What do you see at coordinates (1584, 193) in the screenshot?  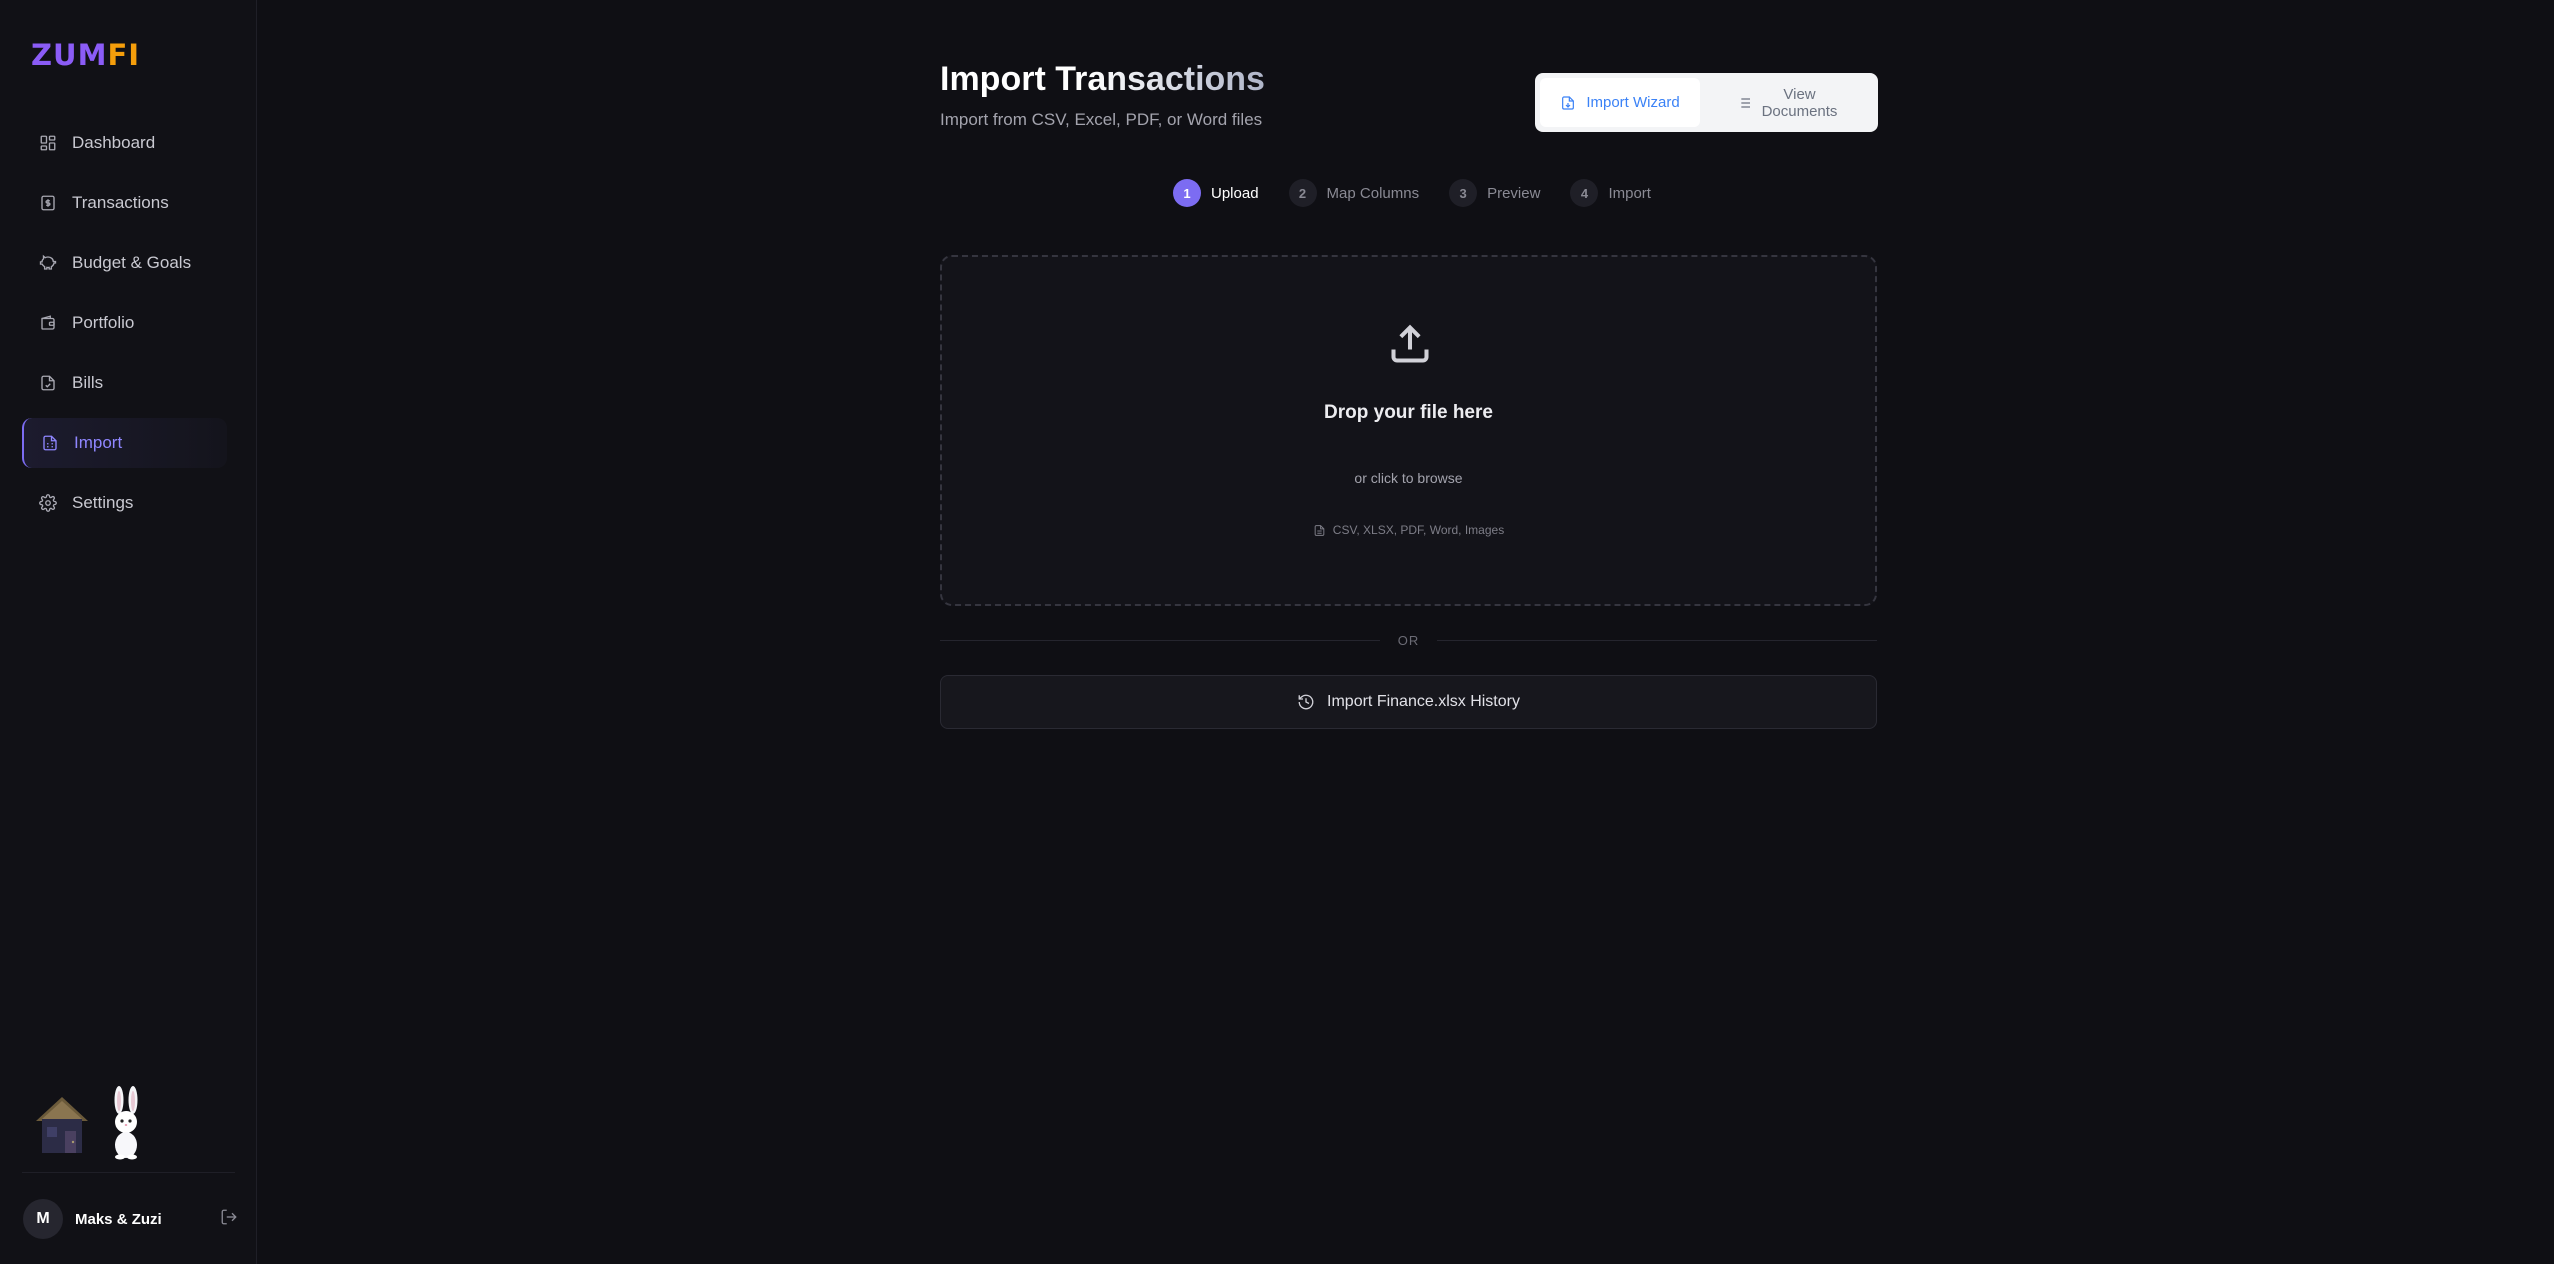 I see `step-number: 4` at bounding box center [1584, 193].